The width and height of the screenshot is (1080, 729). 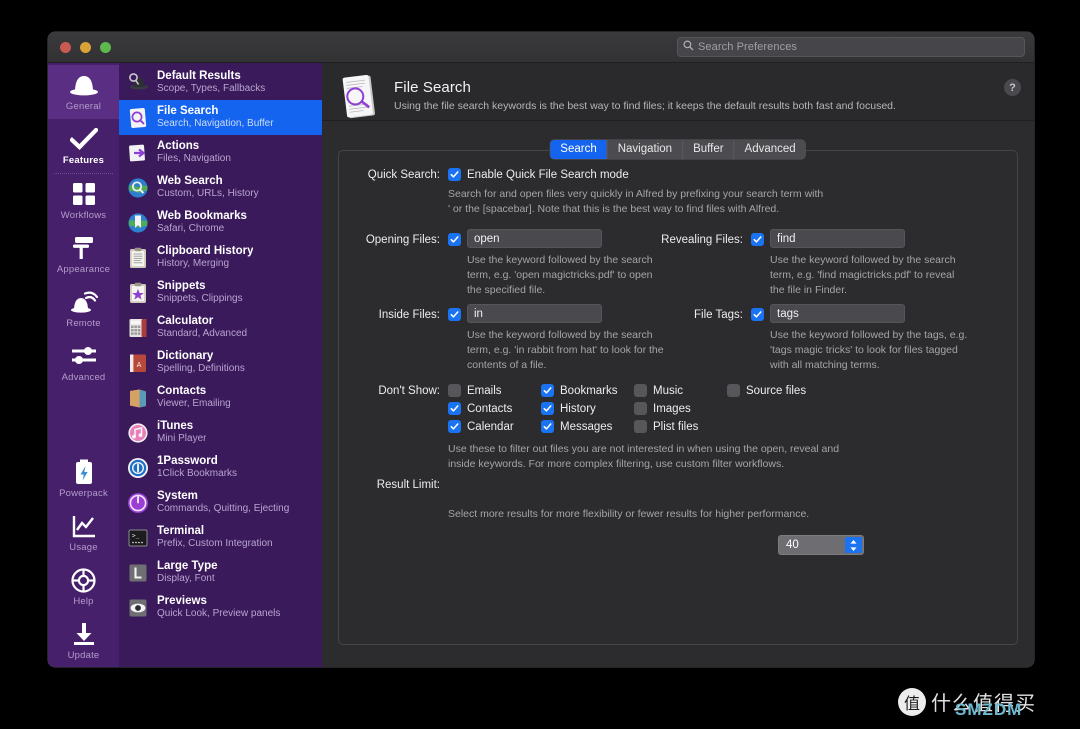 What do you see at coordinates (83, 640) in the screenshot?
I see `nav-item-update: Update` at bounding box center [83, 640].